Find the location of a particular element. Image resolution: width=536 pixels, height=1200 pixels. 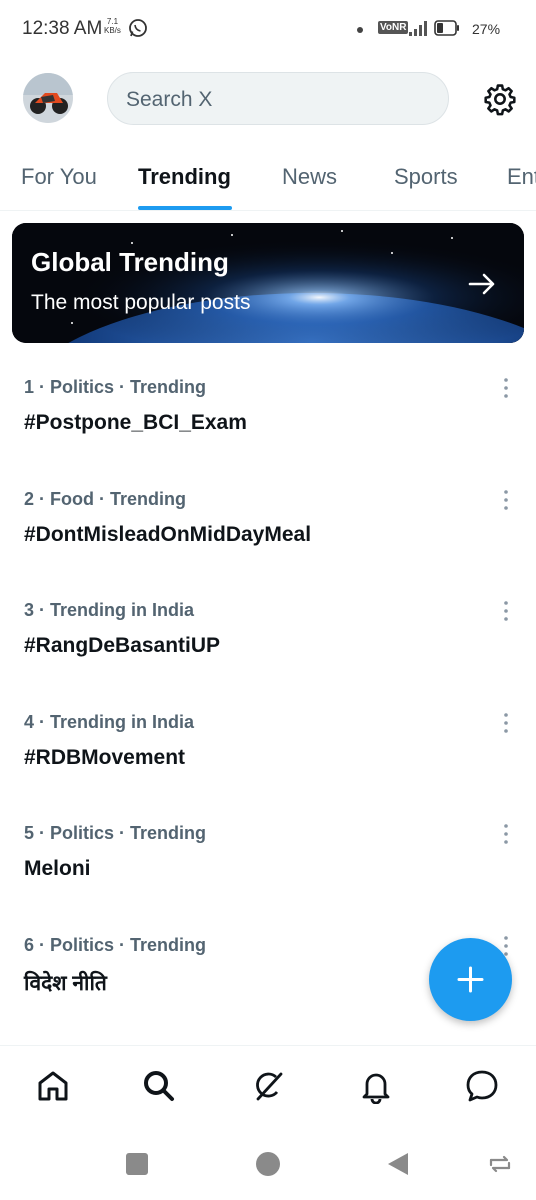

trend-name: #Postpone_BCI_Exam is located at coordinates (135, 422).